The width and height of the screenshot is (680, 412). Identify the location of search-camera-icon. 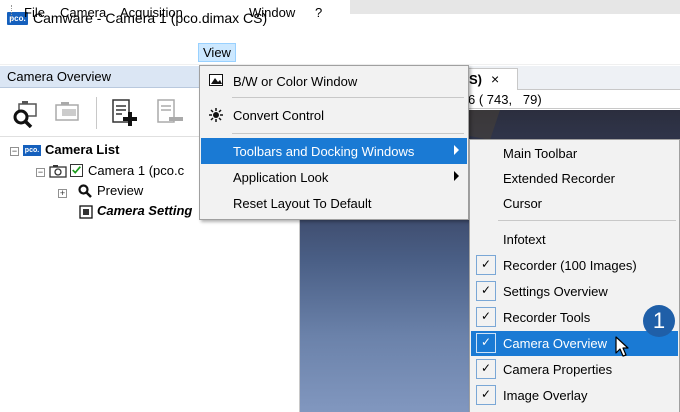
(25, 113).